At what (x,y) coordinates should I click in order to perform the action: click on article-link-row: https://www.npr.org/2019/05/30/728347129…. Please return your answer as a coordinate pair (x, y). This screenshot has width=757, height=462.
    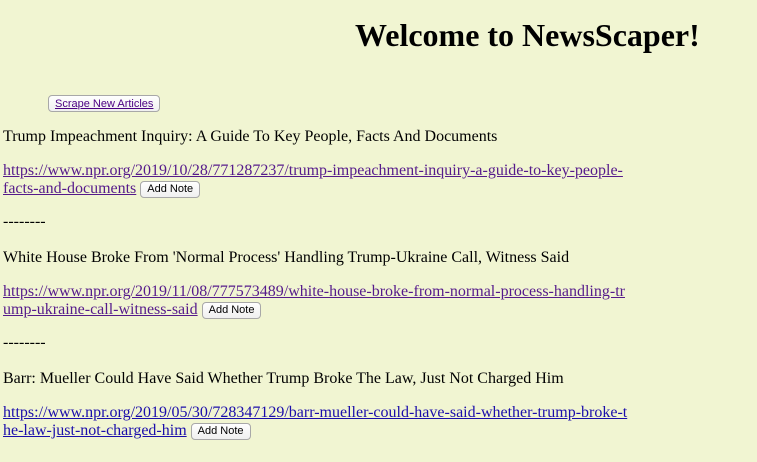
    Looking at the image, I should click on (315, 422).